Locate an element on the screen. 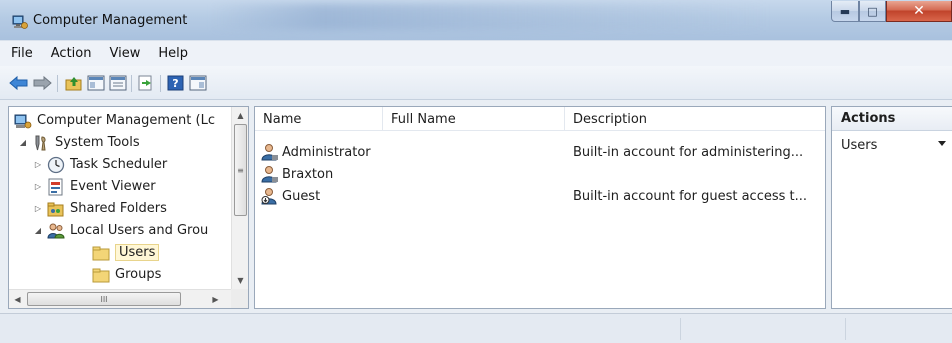  user-name: Guest is located at coordinates (301, 196).